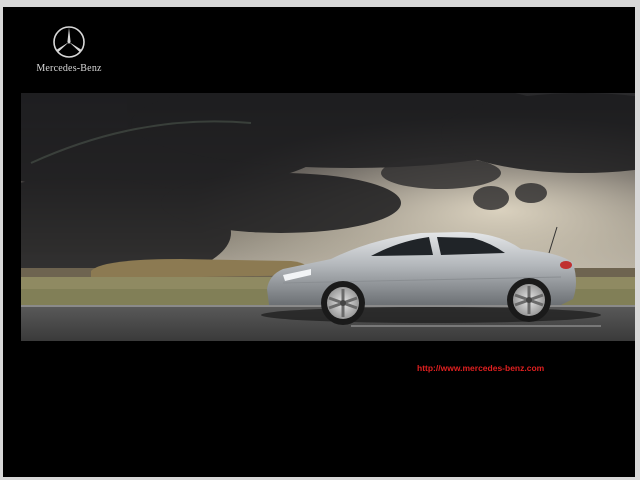 This screenshot has height=480, width=640. I want to click on brand-logo: Mercedes-Benz, so click(69, 53).